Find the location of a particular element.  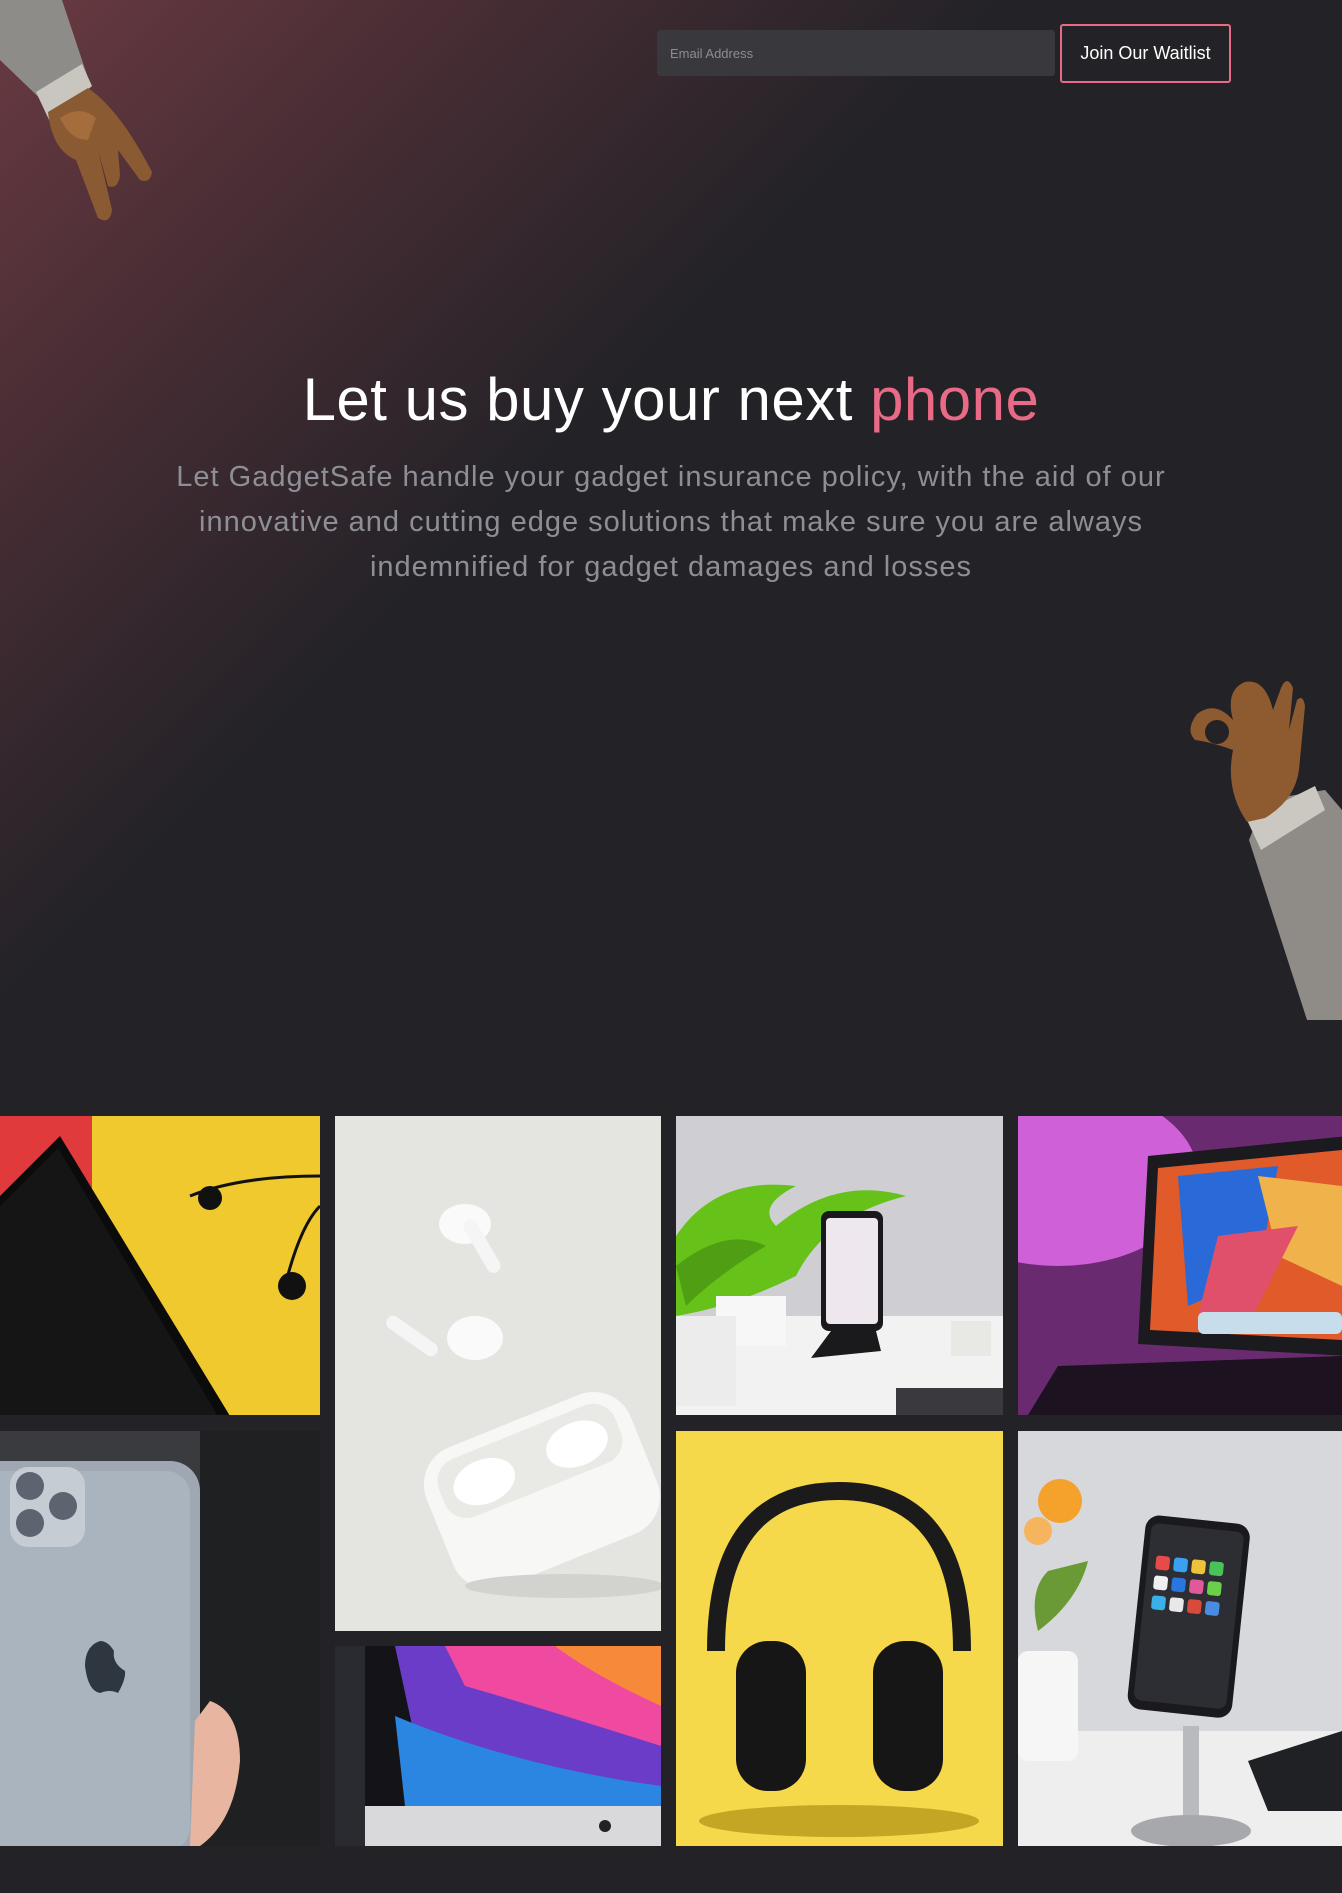

hero-title-accent: phone is located at coordinates (955, 399).